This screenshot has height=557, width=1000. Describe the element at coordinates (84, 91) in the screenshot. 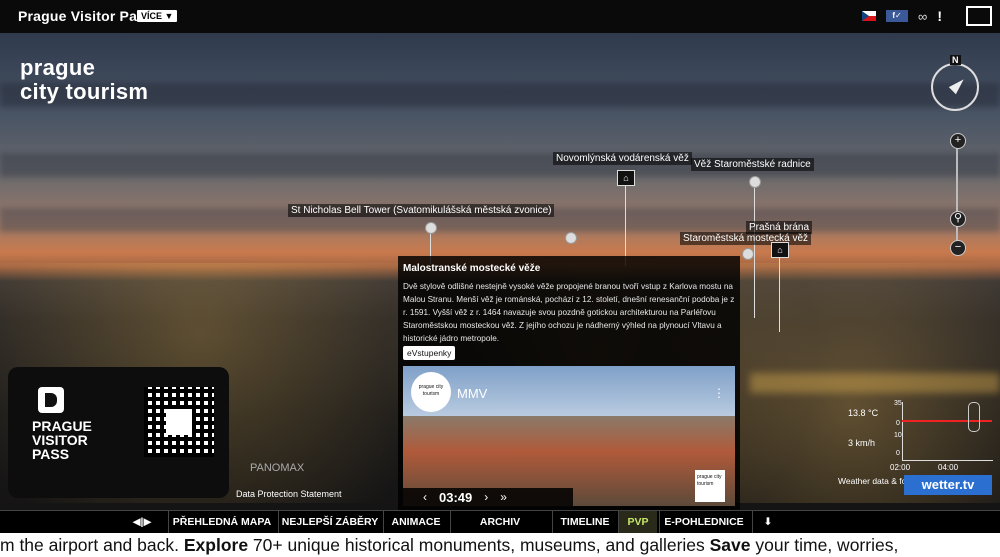

I see `logo-line2: city tourism` at that location.